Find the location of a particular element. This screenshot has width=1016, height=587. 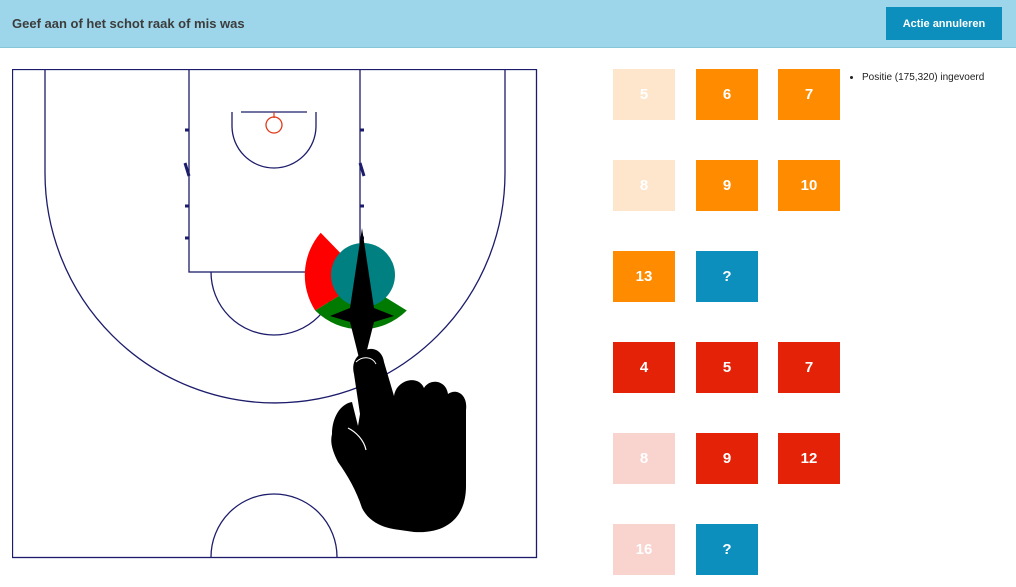

action-log: Positie (175,320) ingevoerd is located at coordinates (916, 77).